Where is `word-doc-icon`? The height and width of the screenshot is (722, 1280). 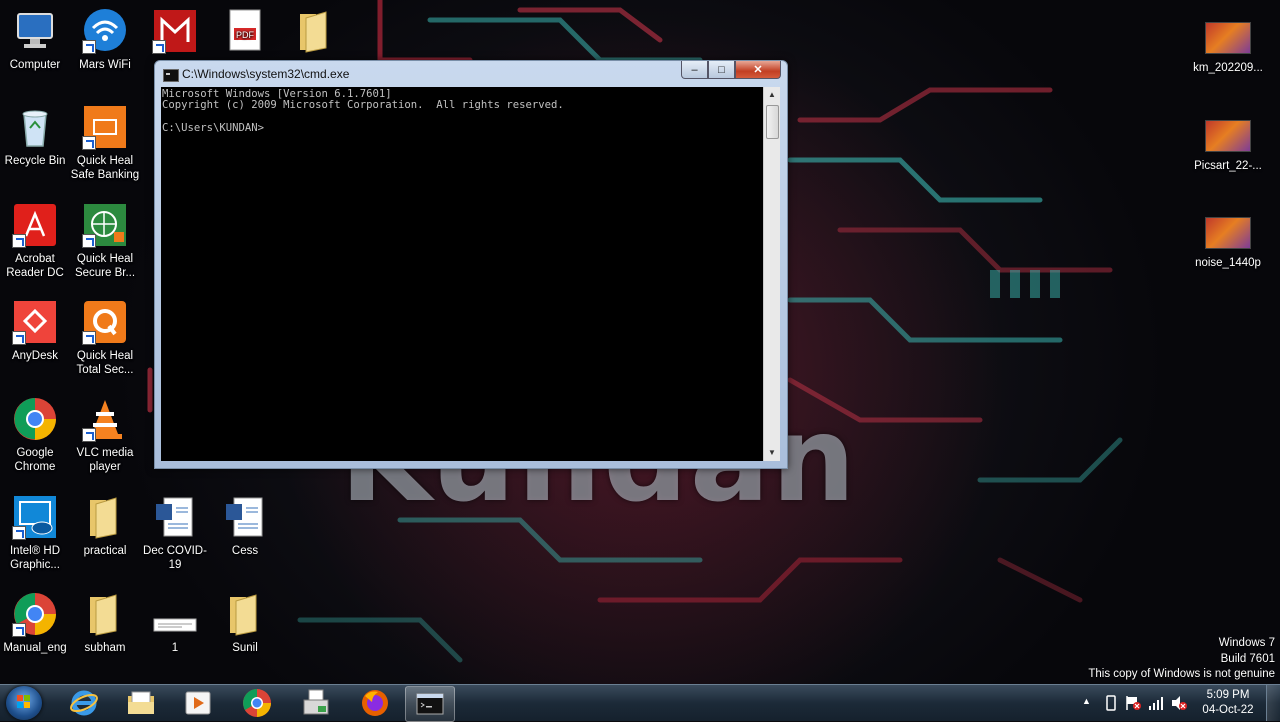
word-doc-icon is located at coordinates (175, 517).